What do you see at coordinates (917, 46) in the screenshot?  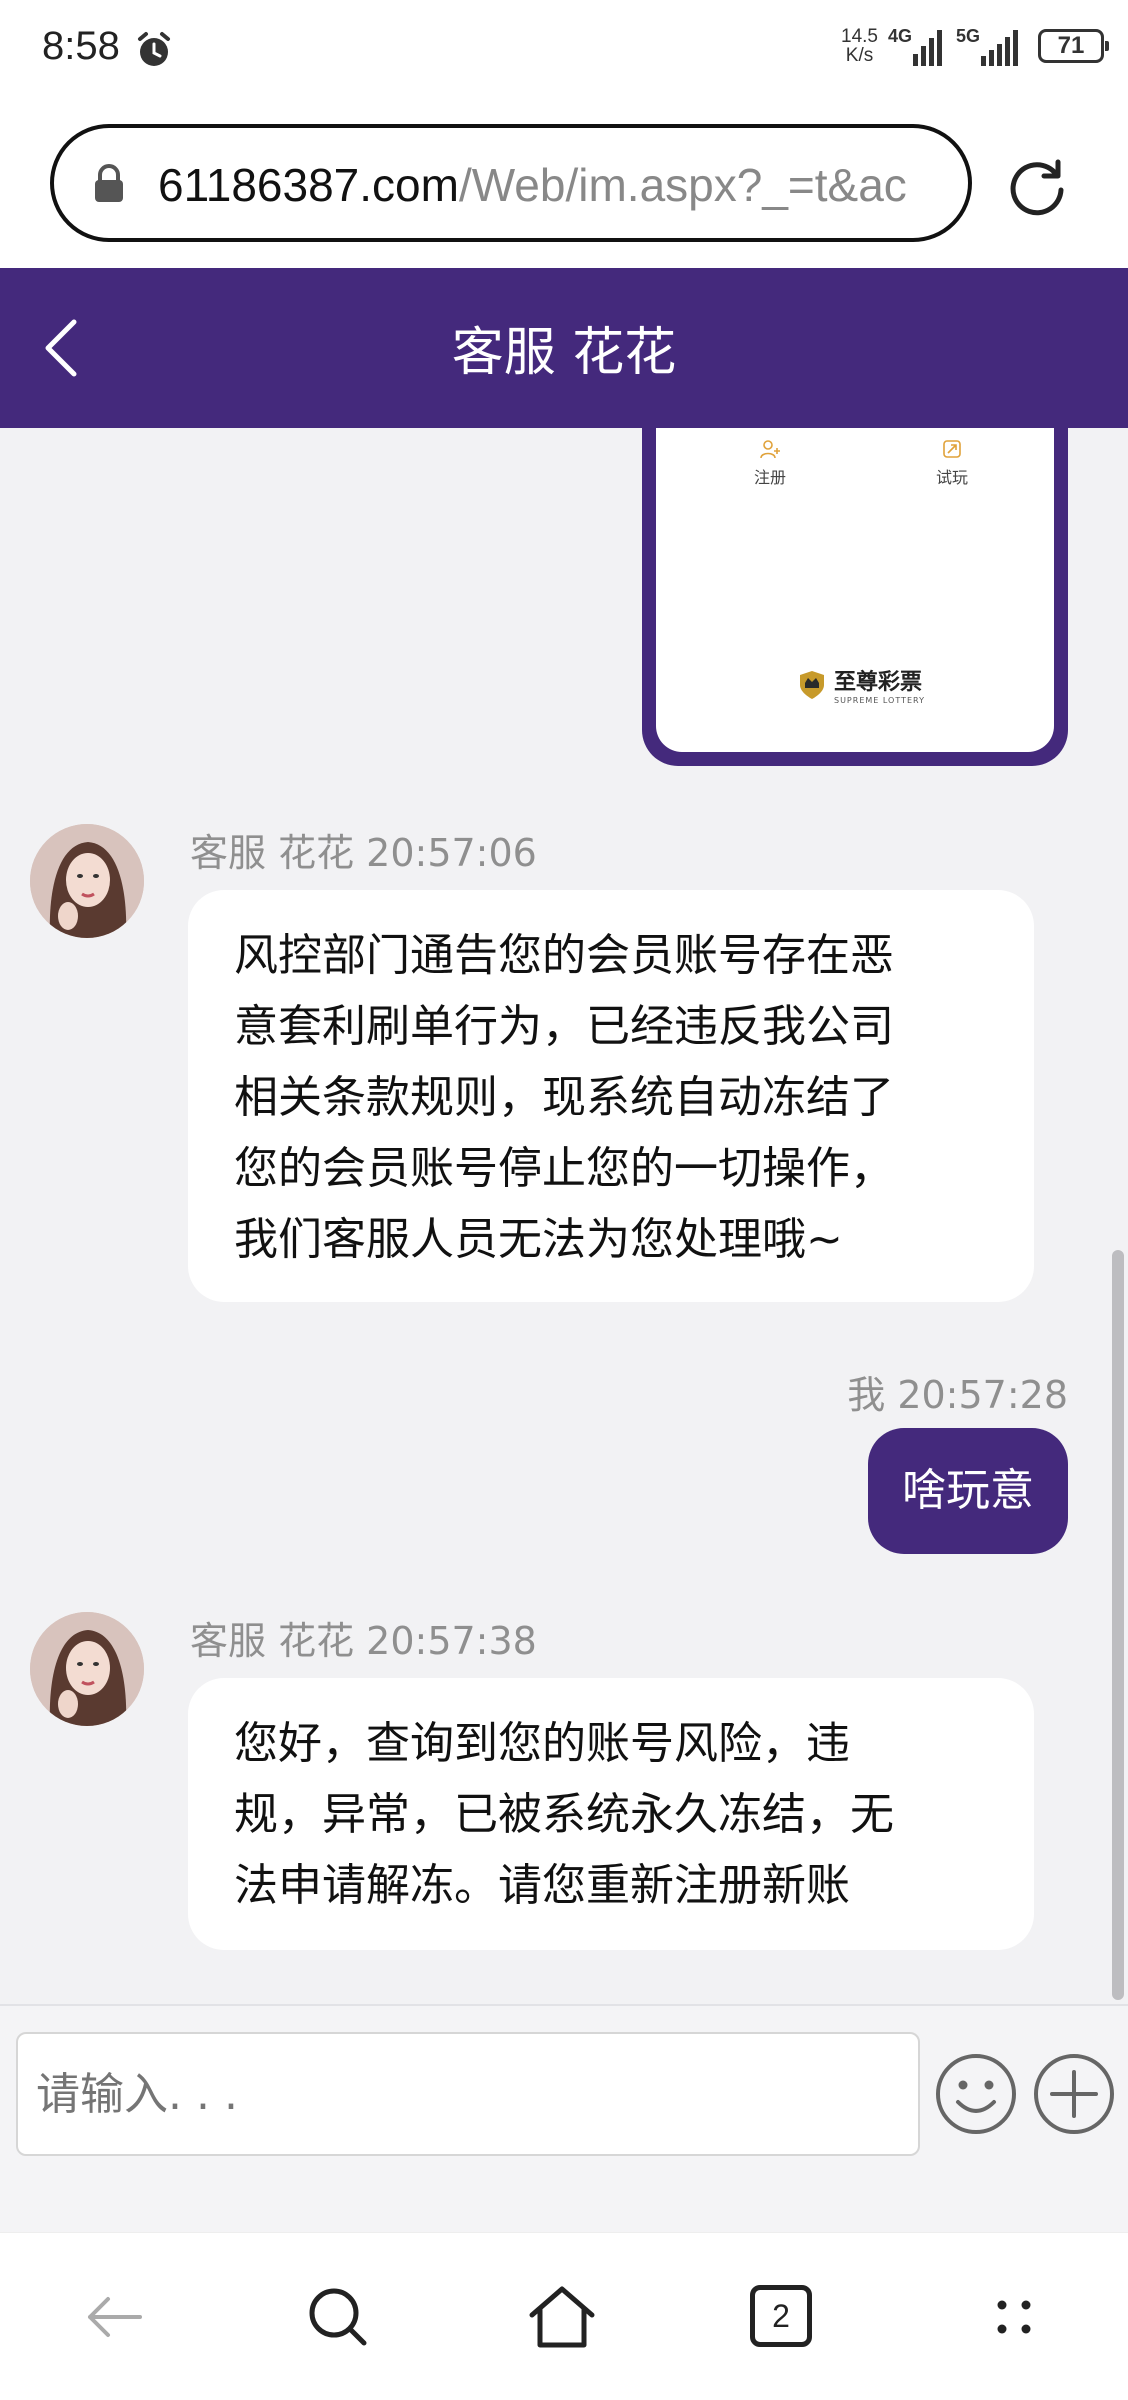 I see `signal-4g-icon: 4G` at bounding box center [917, 46].